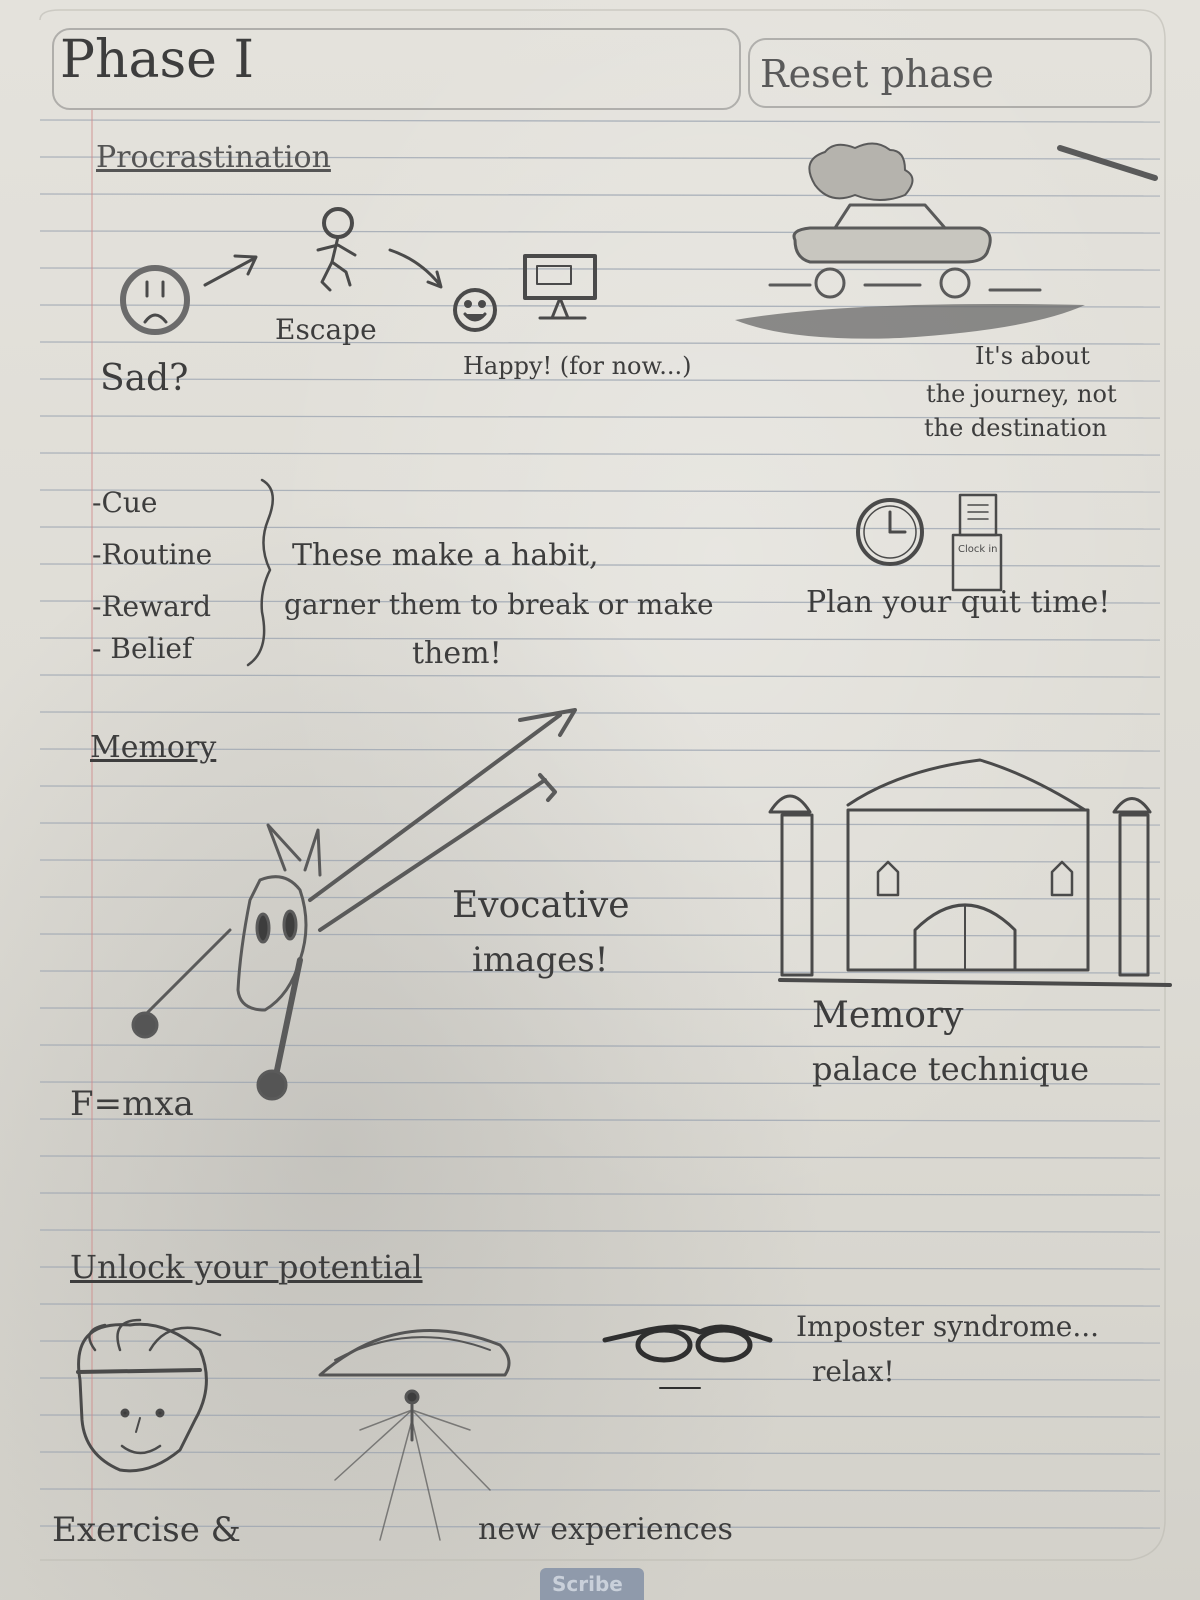 Image resolution: width=1200 pixels, height=1600 pixels. Describe the element at coordinates (890, 532) in the screenshot. I see `clock-icon` at that location.